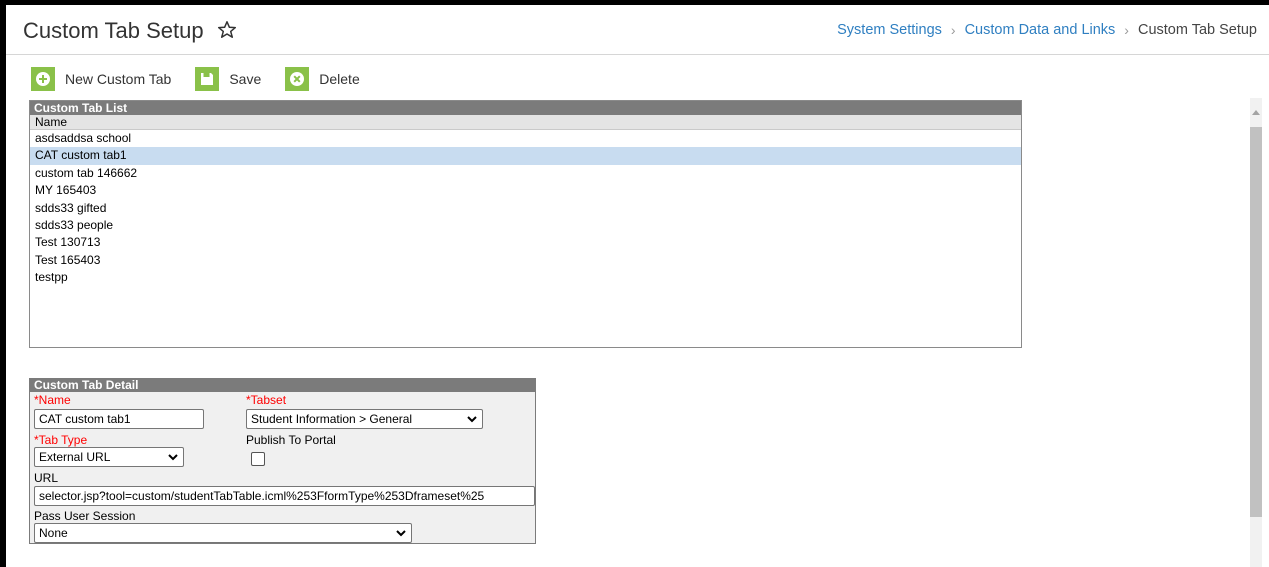 The image size is (1269, 567). Describe the element at coordinates (297, 79) in the screenshot. I see `close-circle-icon` at that location.